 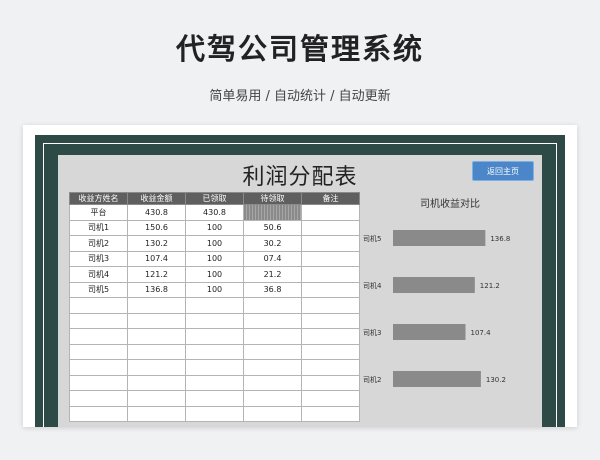 I want to click on category-label: 司机3, so click(x=372, y=332).